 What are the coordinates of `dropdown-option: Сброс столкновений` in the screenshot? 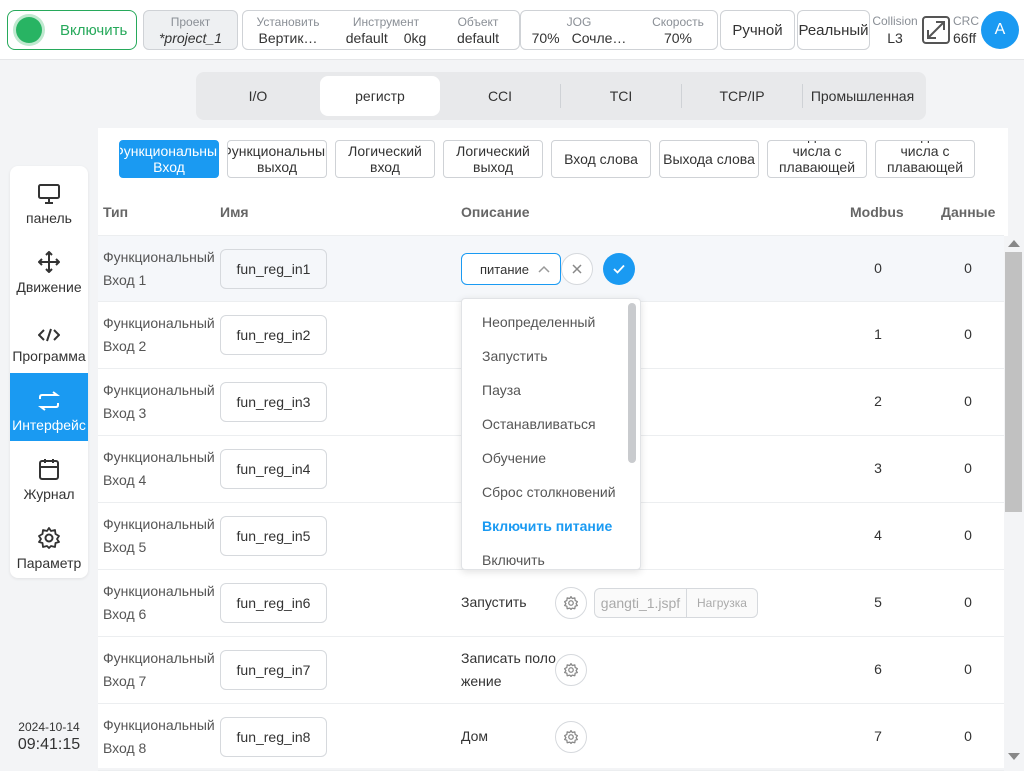 It's located at (549, 492).